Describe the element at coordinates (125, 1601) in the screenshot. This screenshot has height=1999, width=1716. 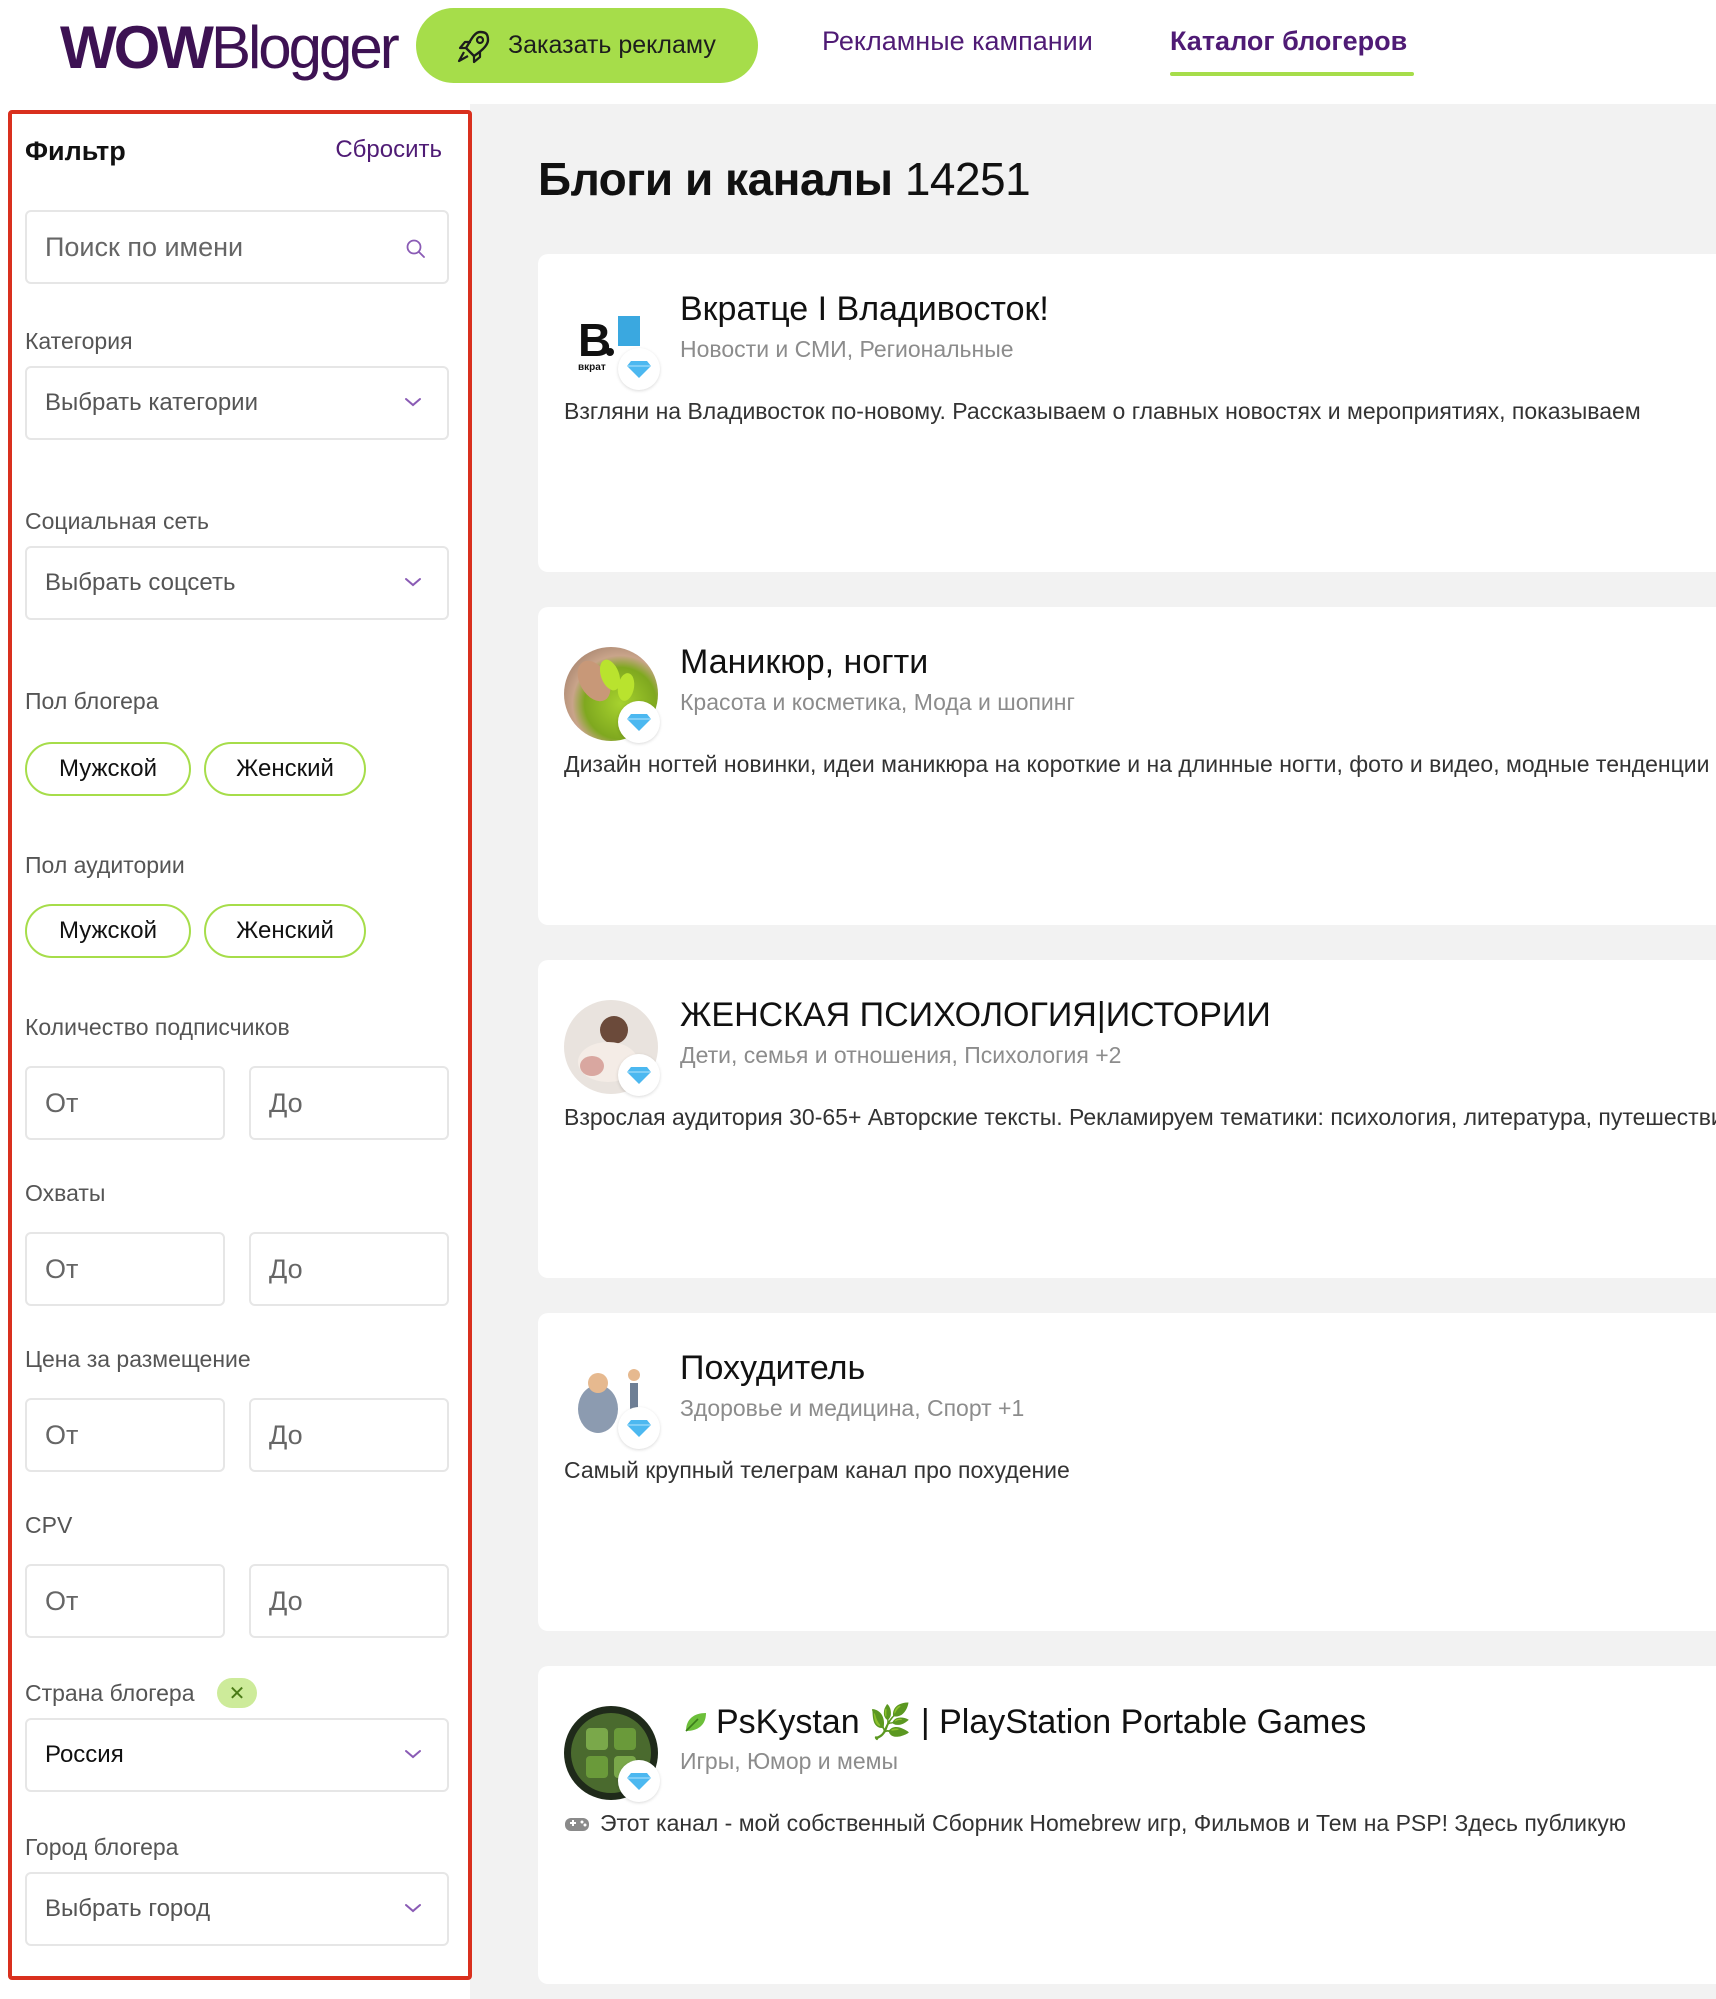
I see `cpv-from: От` at that location.